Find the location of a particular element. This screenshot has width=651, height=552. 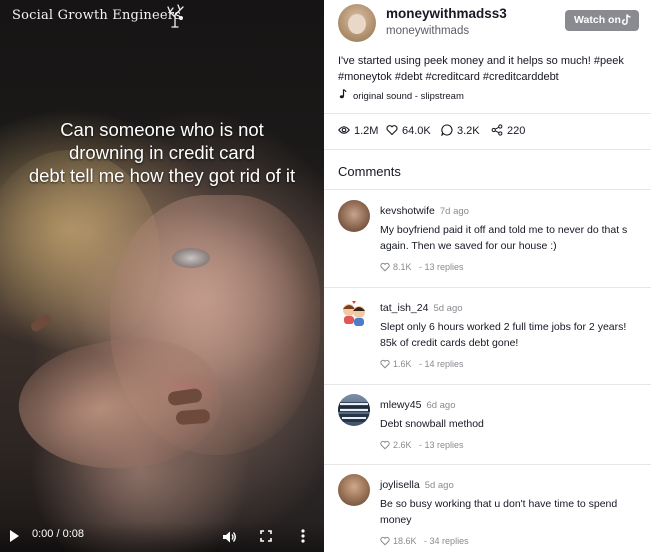

video-frame-nail is located at coordinates (193, 417).